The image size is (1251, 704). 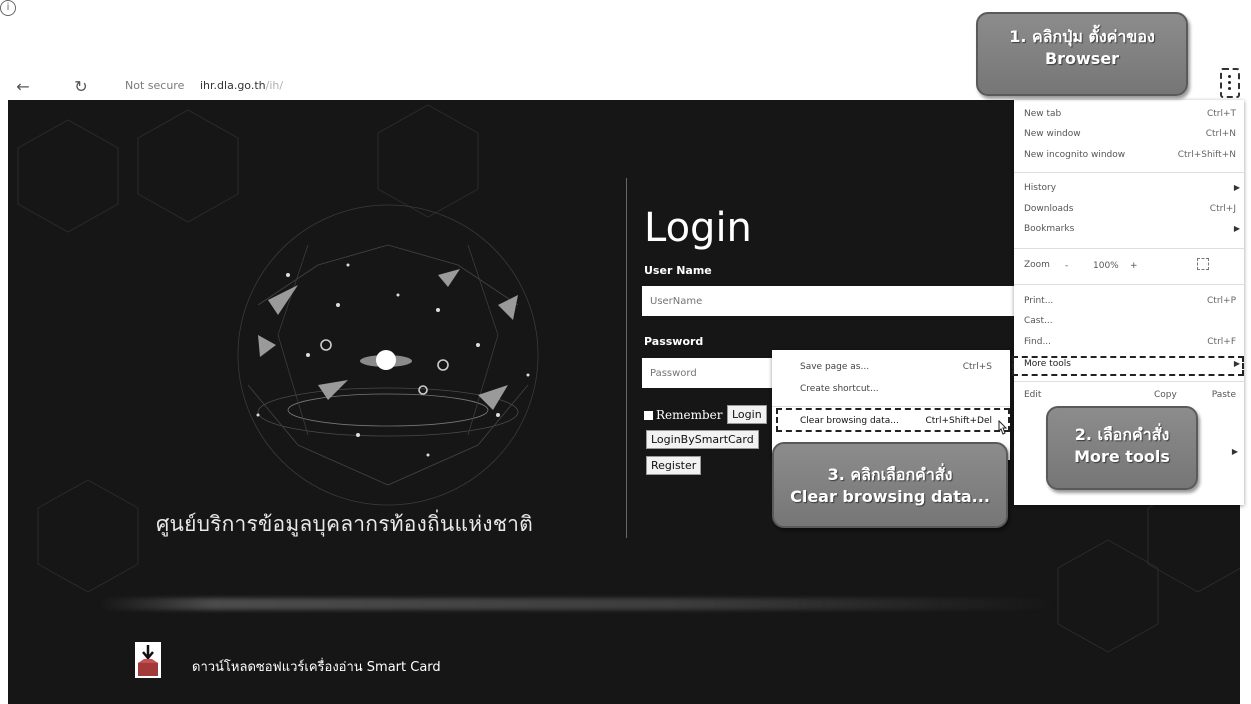 I want to click on username-label: User Name, so click(x=678, y=270).